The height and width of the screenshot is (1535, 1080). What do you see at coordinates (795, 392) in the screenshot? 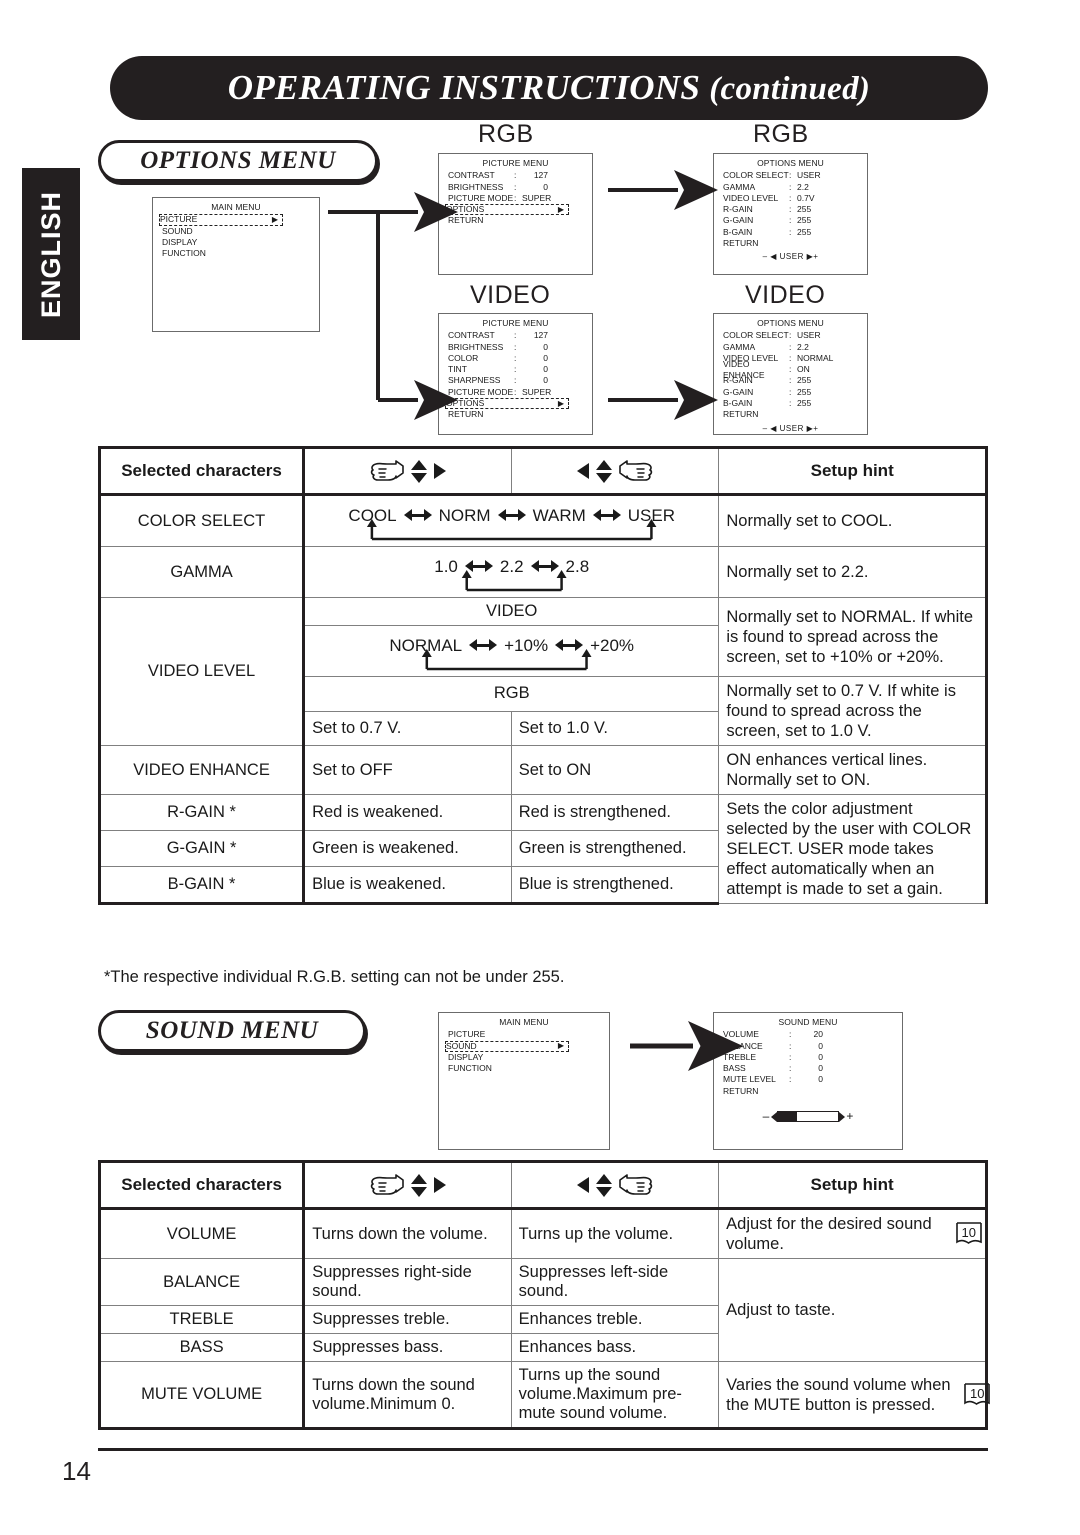
I see `osd-row-g-gain: G-GAIN:255` at bounding box center [795, 392].